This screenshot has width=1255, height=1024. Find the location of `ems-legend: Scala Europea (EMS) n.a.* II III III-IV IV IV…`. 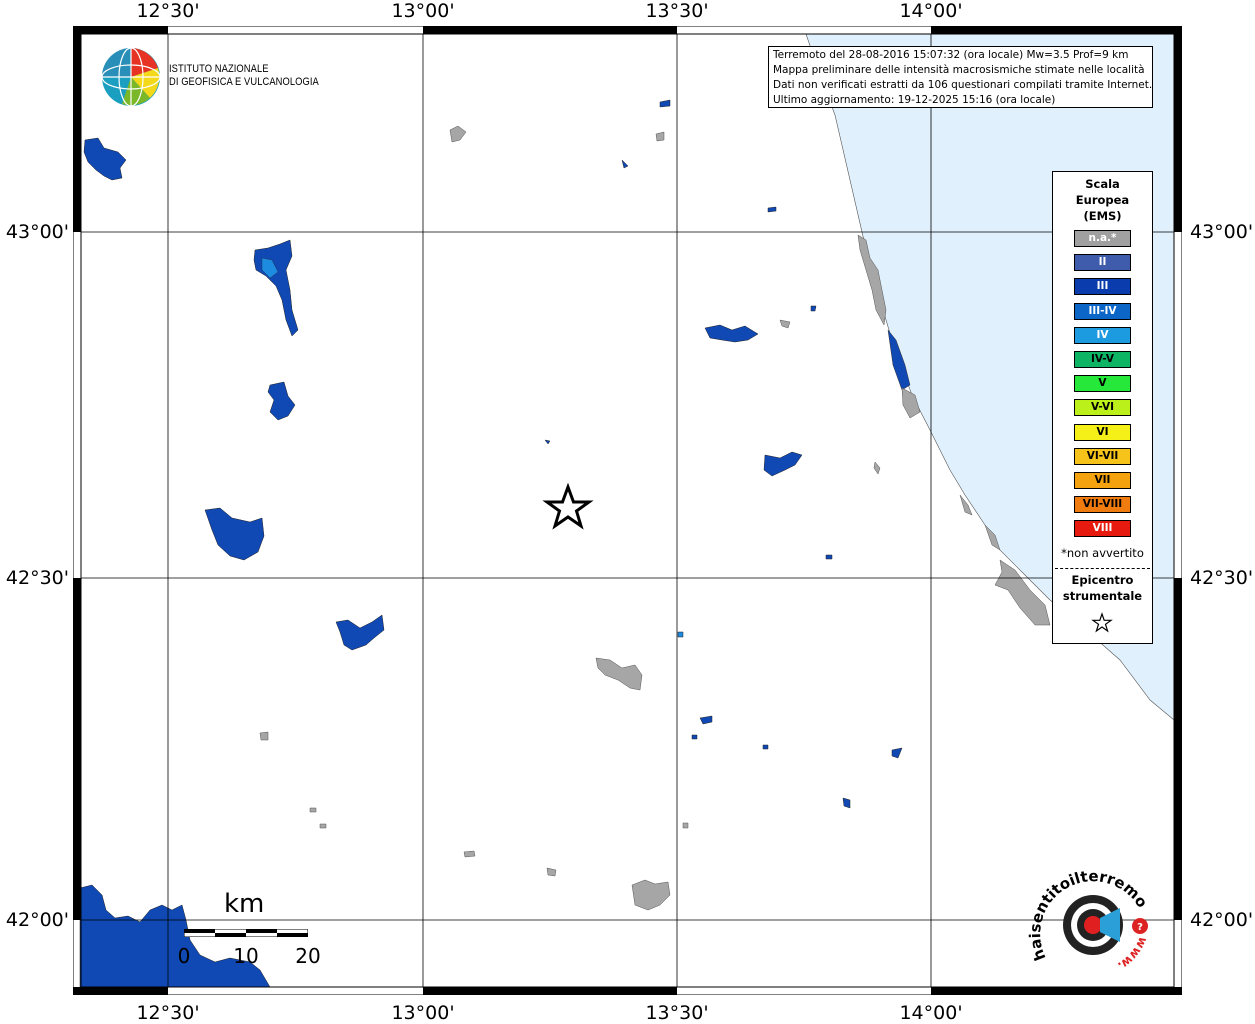

ems-legend: Scala Europea (EMS) n.a.* II III III-IV IV IV… is located at coordinates (1102, 407).